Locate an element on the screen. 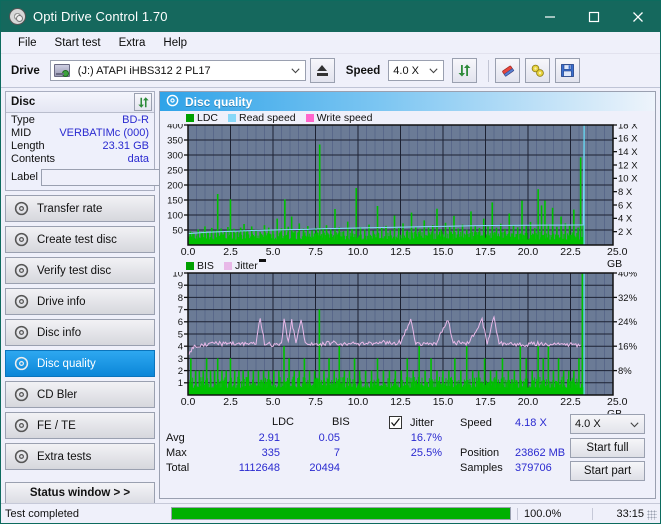 Image resolution: width=661 pixels, height=524 pixels. stats-row-label-max: Max is located at coordinates (176, 453).